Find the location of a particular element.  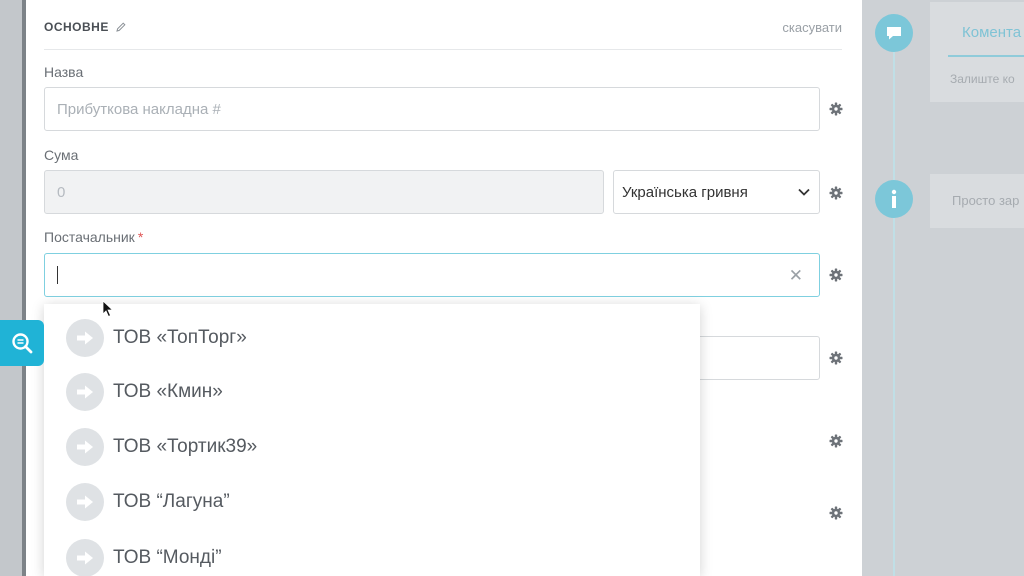

supplier-option: ТОВ «Тортик39» is located at coordinates (372, 447).